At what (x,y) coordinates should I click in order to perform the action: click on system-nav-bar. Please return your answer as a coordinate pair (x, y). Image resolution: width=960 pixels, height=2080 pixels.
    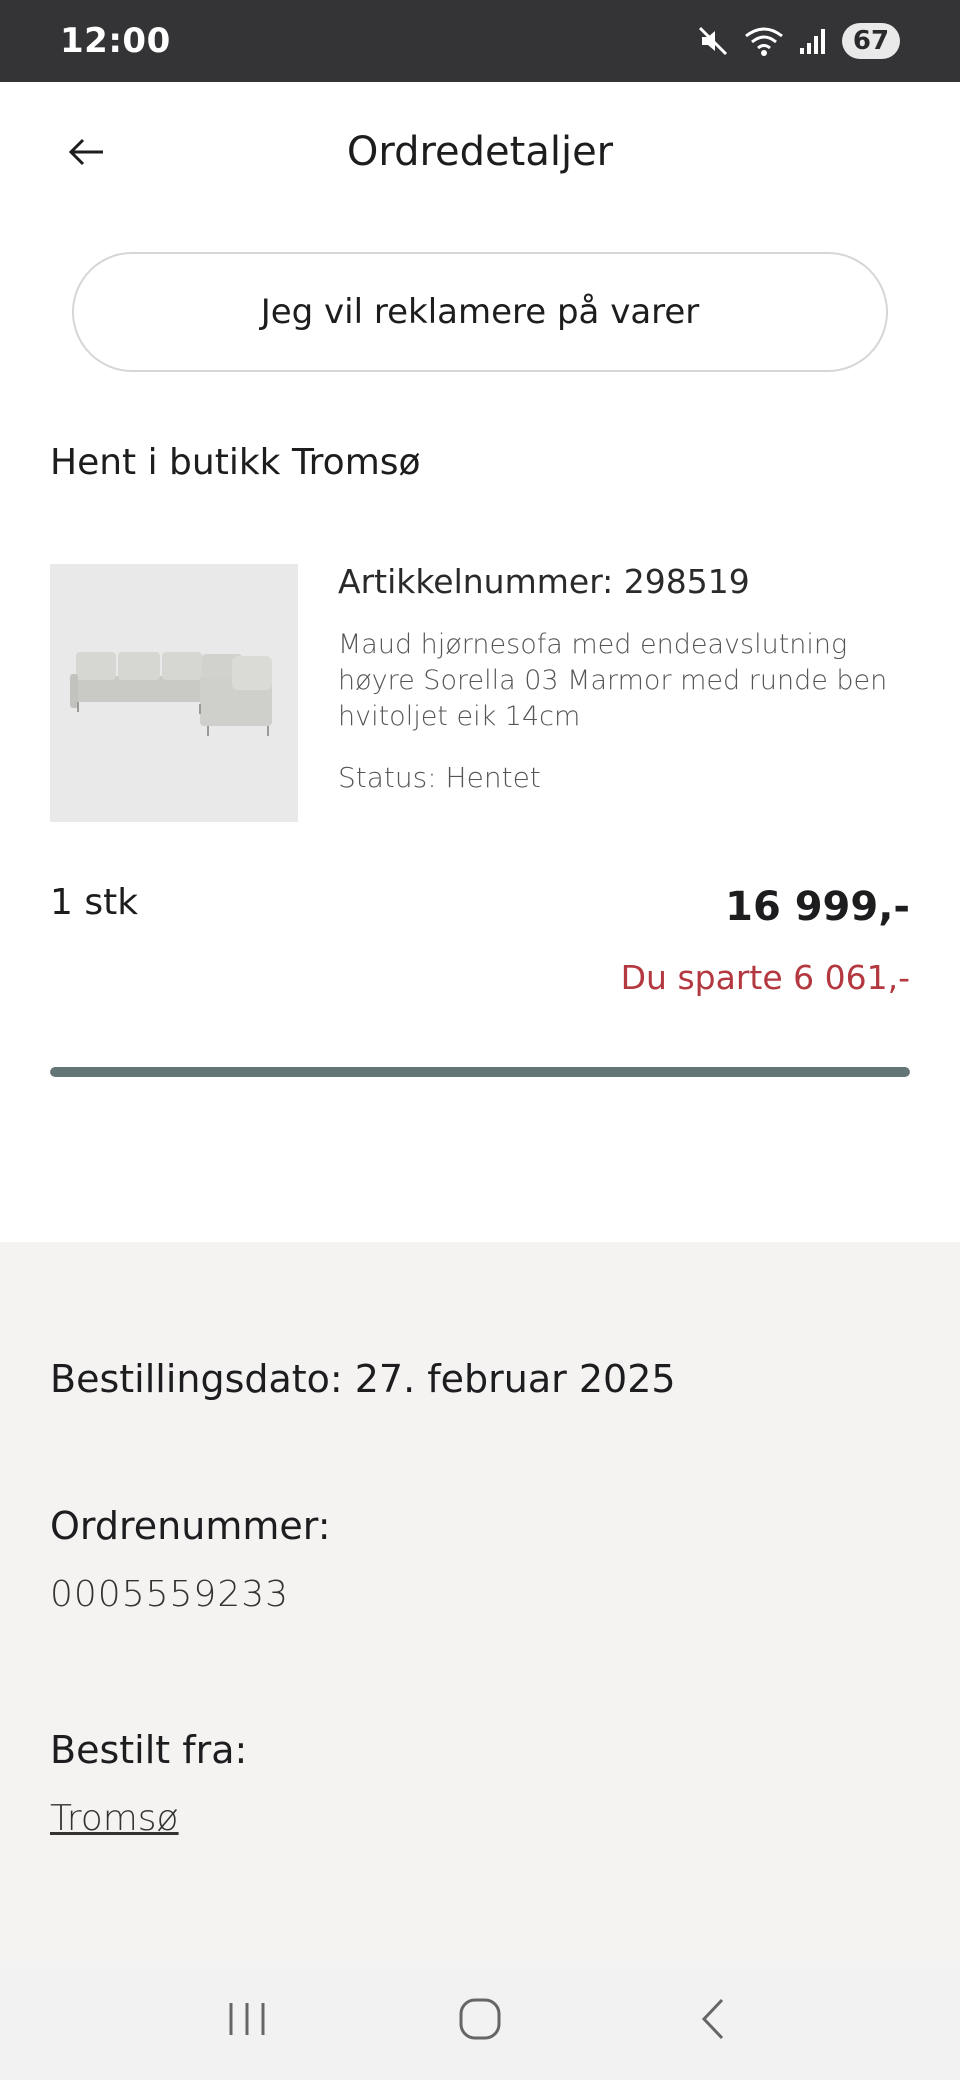
    Looking at the image, I should click on (480, 2021).